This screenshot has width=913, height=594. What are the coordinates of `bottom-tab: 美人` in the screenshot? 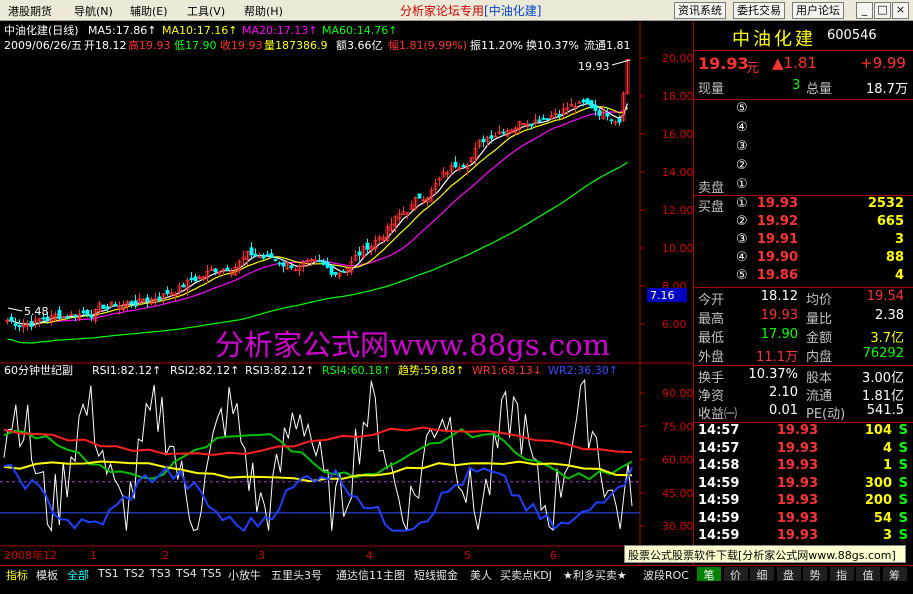 It's located at (481, 574).